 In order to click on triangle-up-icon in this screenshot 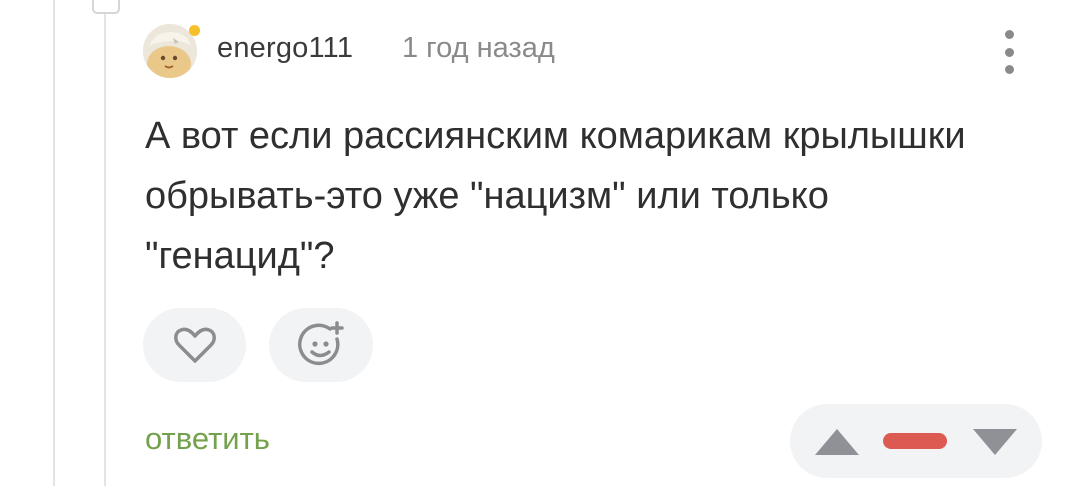, I will do `click(837, 442)`.